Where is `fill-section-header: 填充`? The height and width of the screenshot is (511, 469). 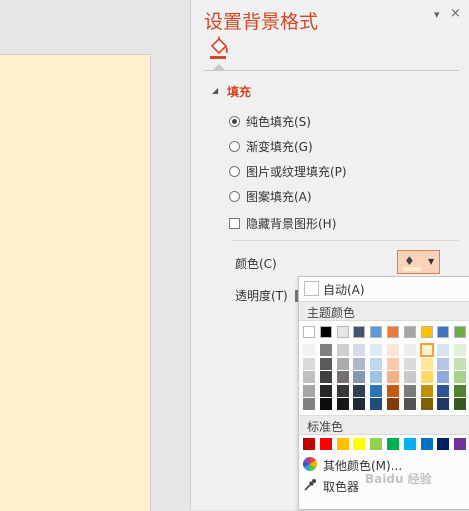
fill-section-header: 填充 is located at coordinates (239, 91).